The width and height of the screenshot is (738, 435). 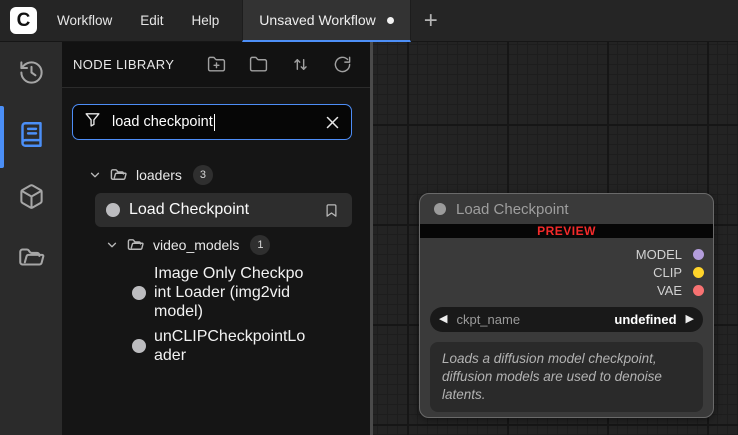 I want to click on sidebar-rail, so click(x=31, y=238).